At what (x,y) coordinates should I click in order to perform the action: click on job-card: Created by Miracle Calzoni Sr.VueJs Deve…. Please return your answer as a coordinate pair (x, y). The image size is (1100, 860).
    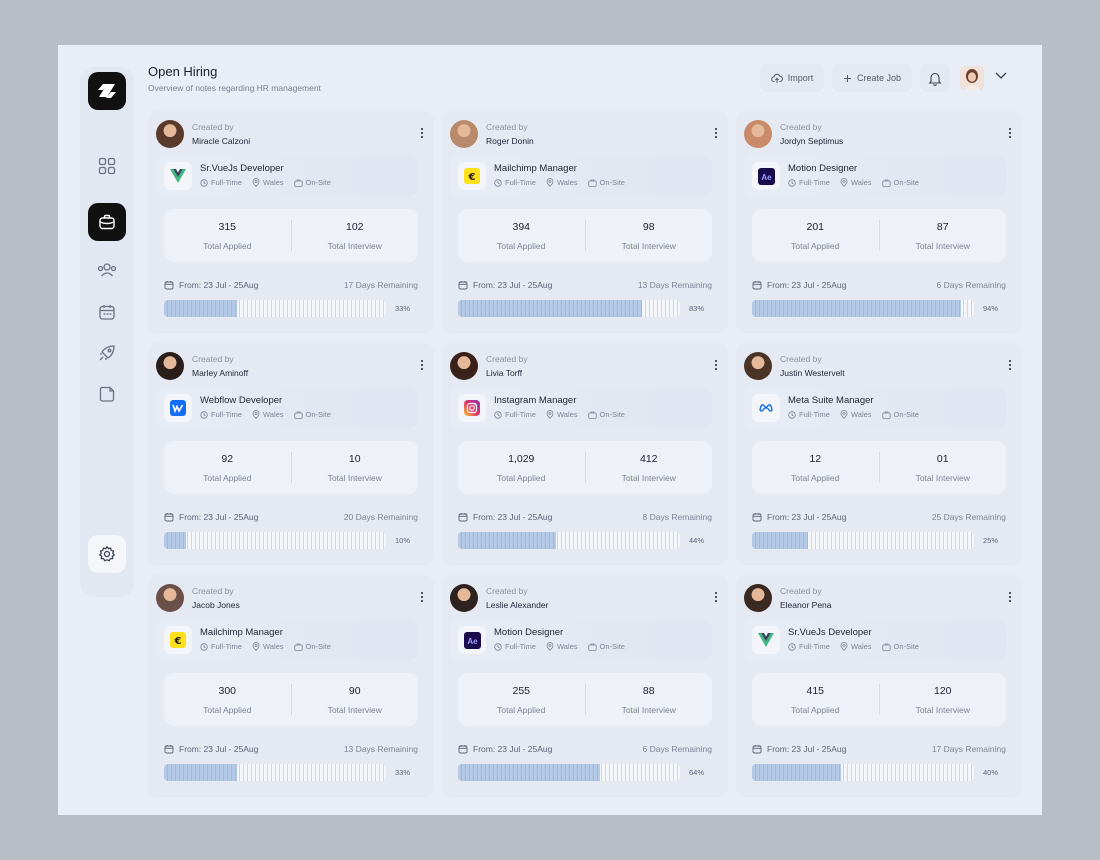
    Looking at the image, I should click on (291, 222).